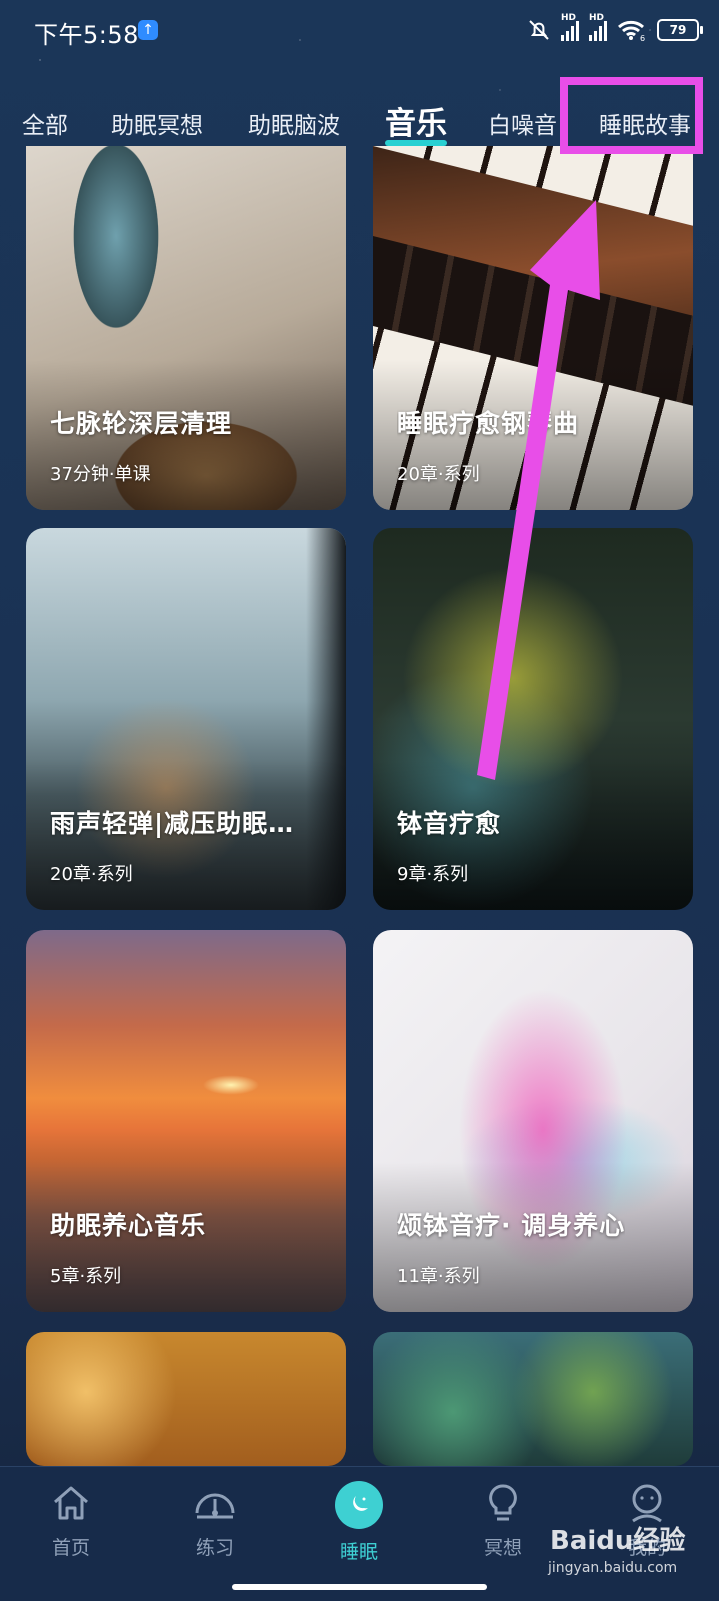 This screenshot has width=719, height=1601. What do you see at coordinates (539, 30) in the screenshot?
I see `bell-muted-icon` at bounding box center [539, 30].